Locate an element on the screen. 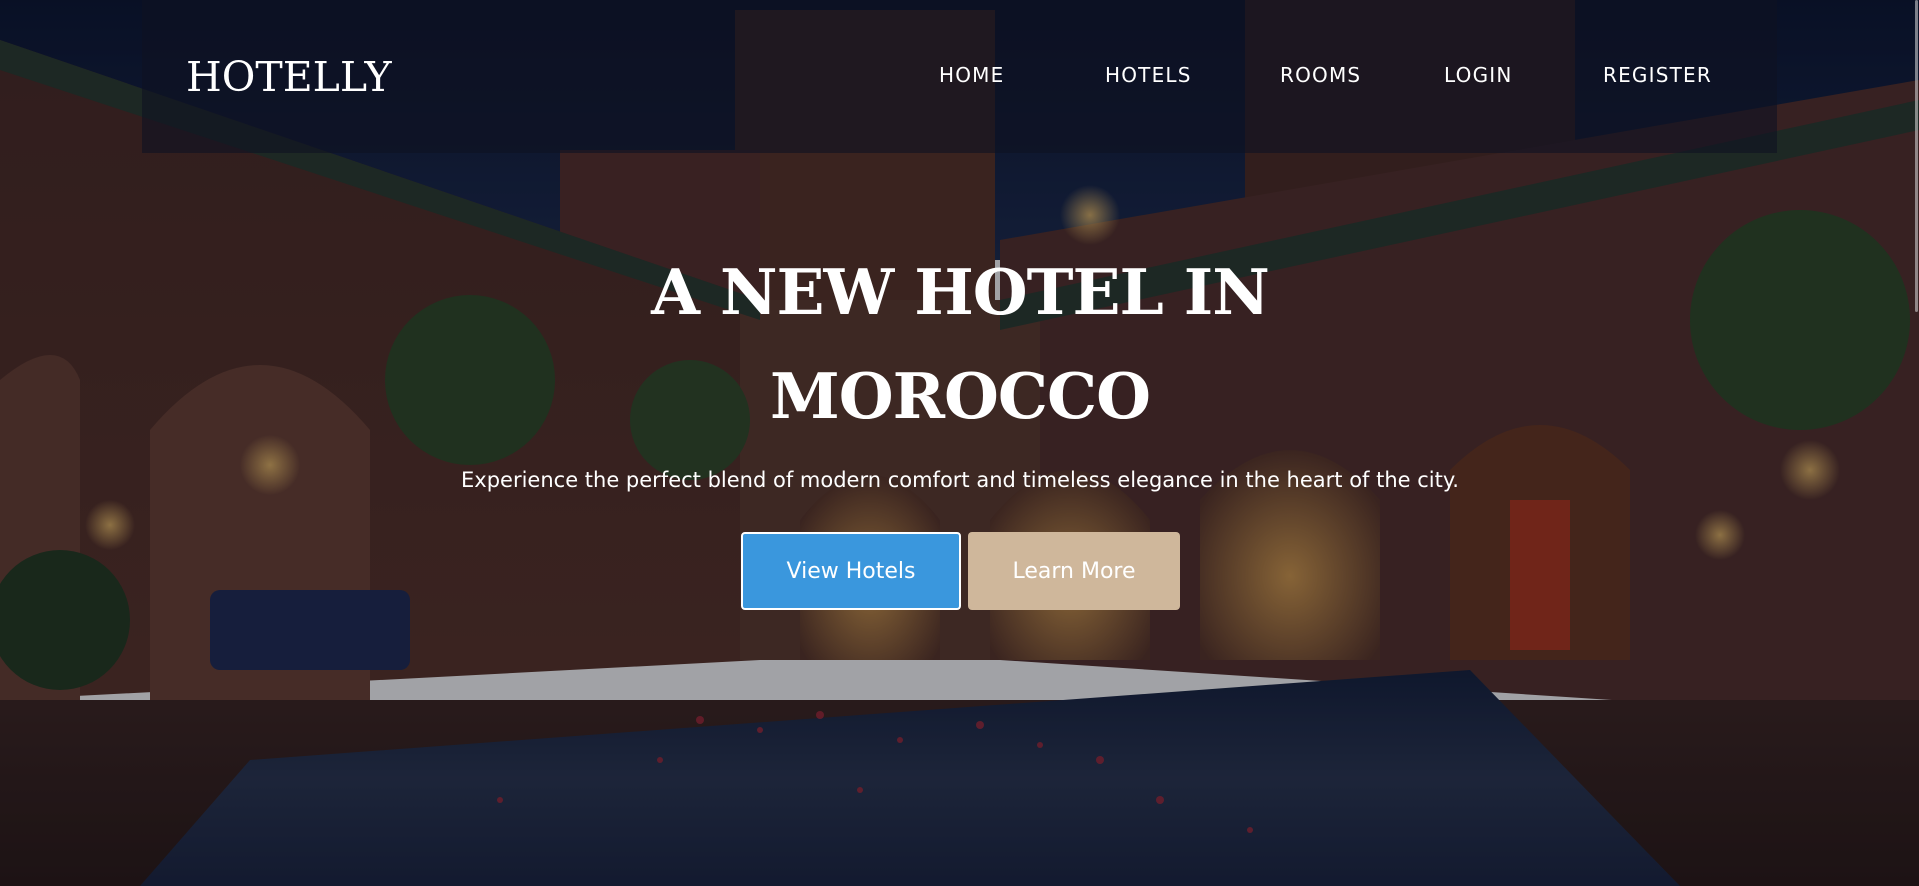 The image size is (1919, 886). nav-item-login: LOGIN is located at coordinates (1478, 75).